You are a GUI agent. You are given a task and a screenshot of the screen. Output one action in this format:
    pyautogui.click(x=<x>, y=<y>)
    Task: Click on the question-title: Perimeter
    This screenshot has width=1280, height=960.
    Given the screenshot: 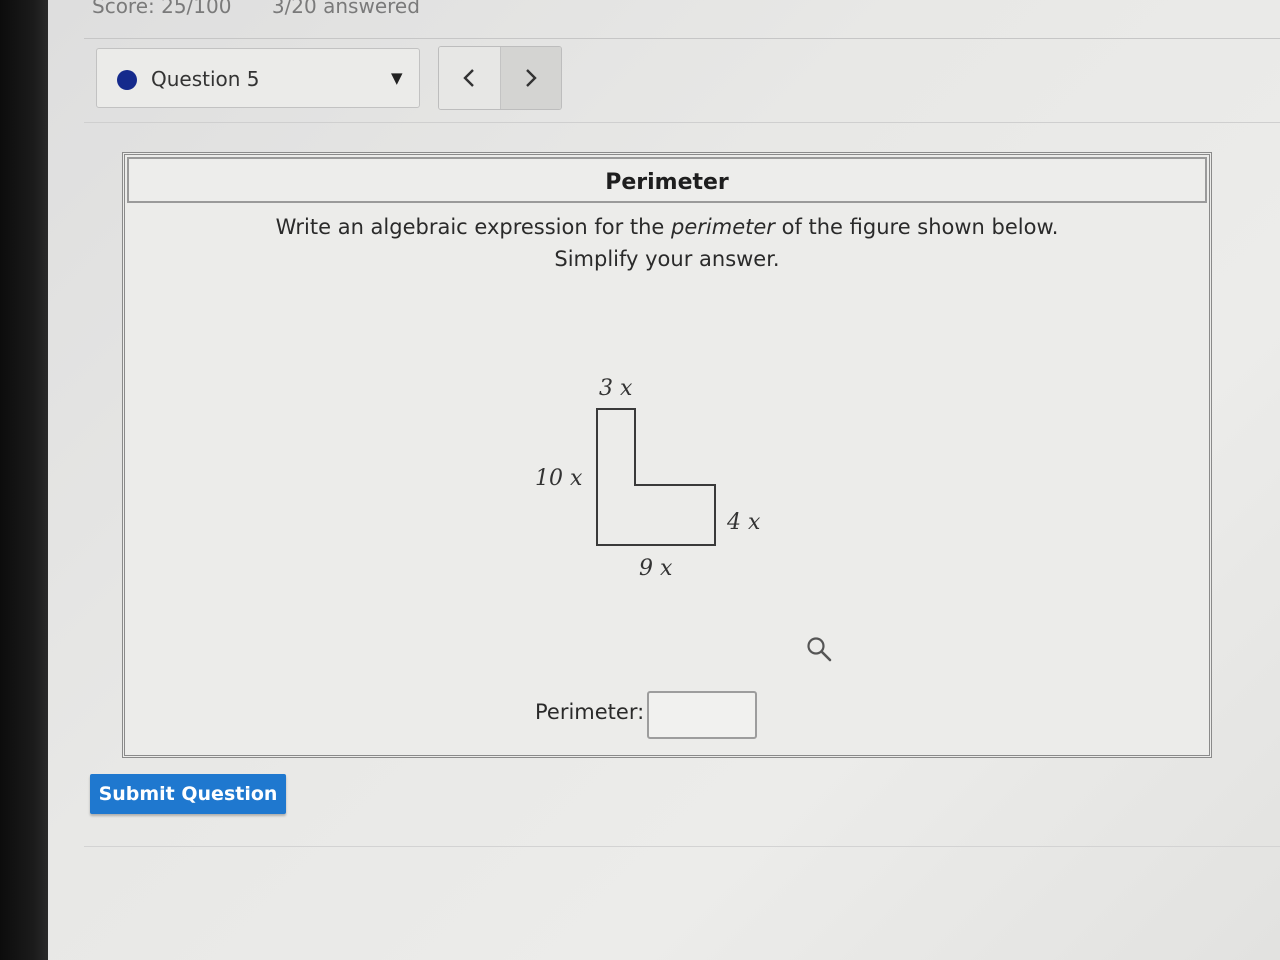 What is the action you would take?
    pyautogui.click(x=667, y=182)
    